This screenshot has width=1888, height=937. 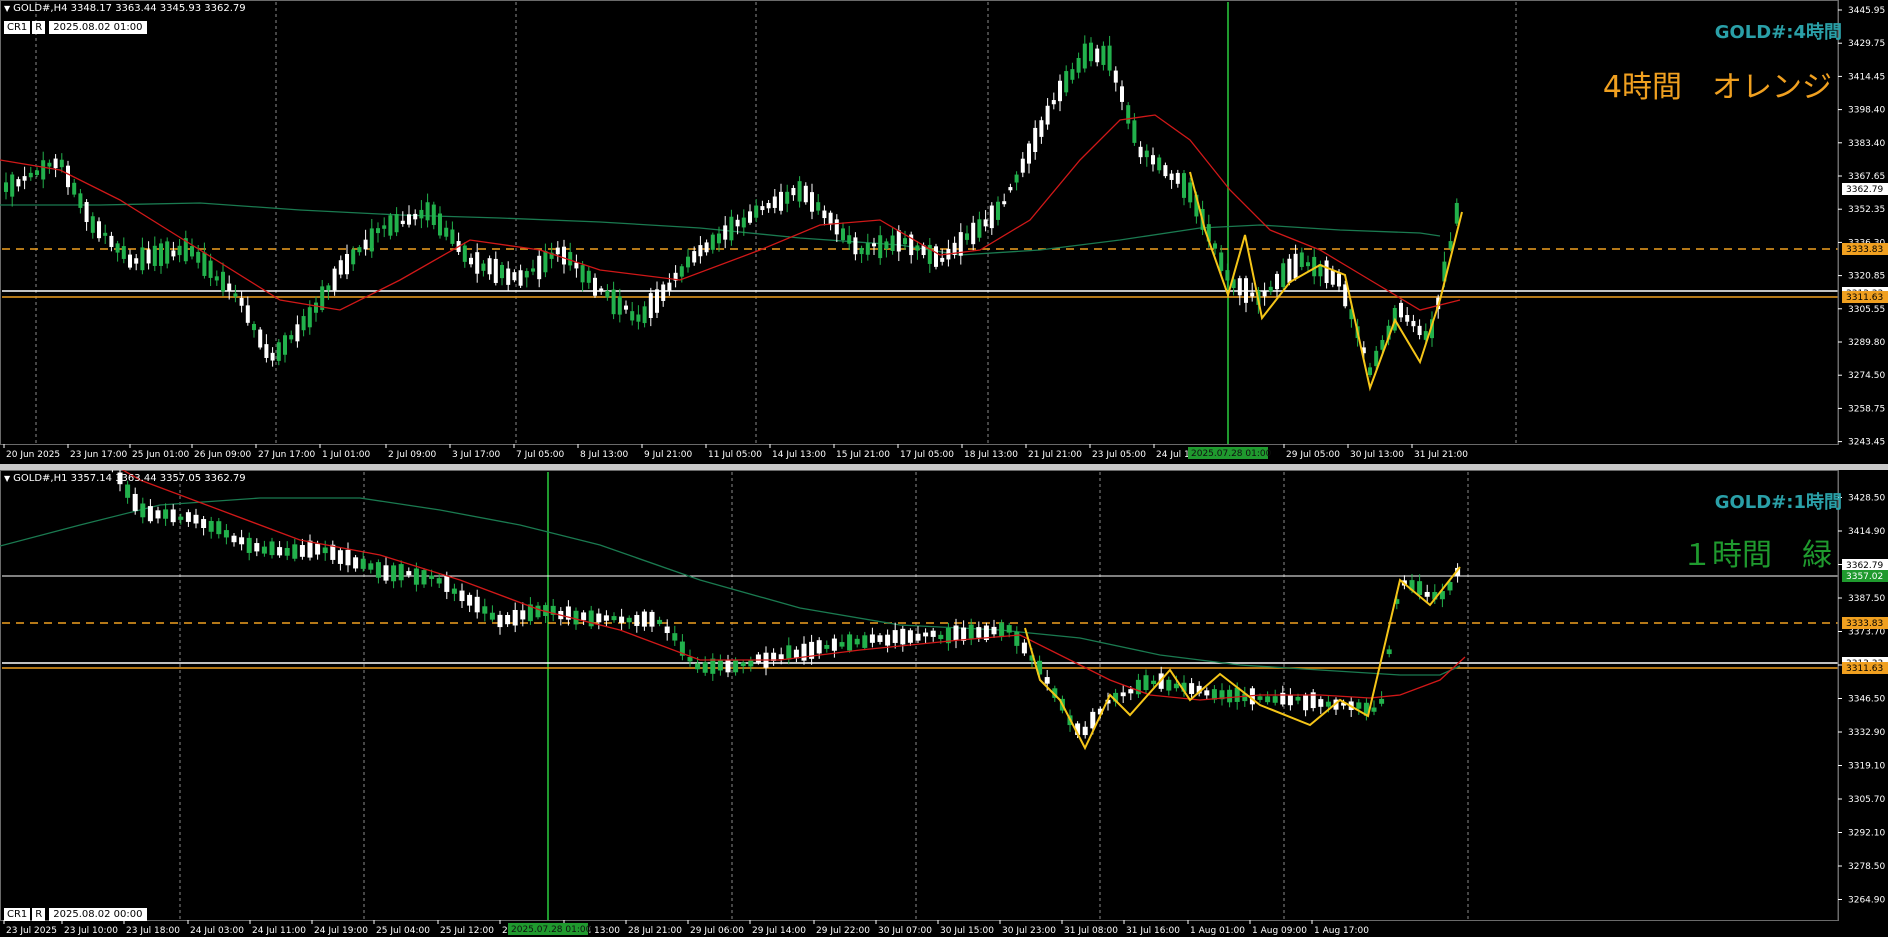 What do you see at coordinates (33, 455) in the screenshot?
I see `time-tick-label: 20 Jun 2025` at bounding box center [33, 455].